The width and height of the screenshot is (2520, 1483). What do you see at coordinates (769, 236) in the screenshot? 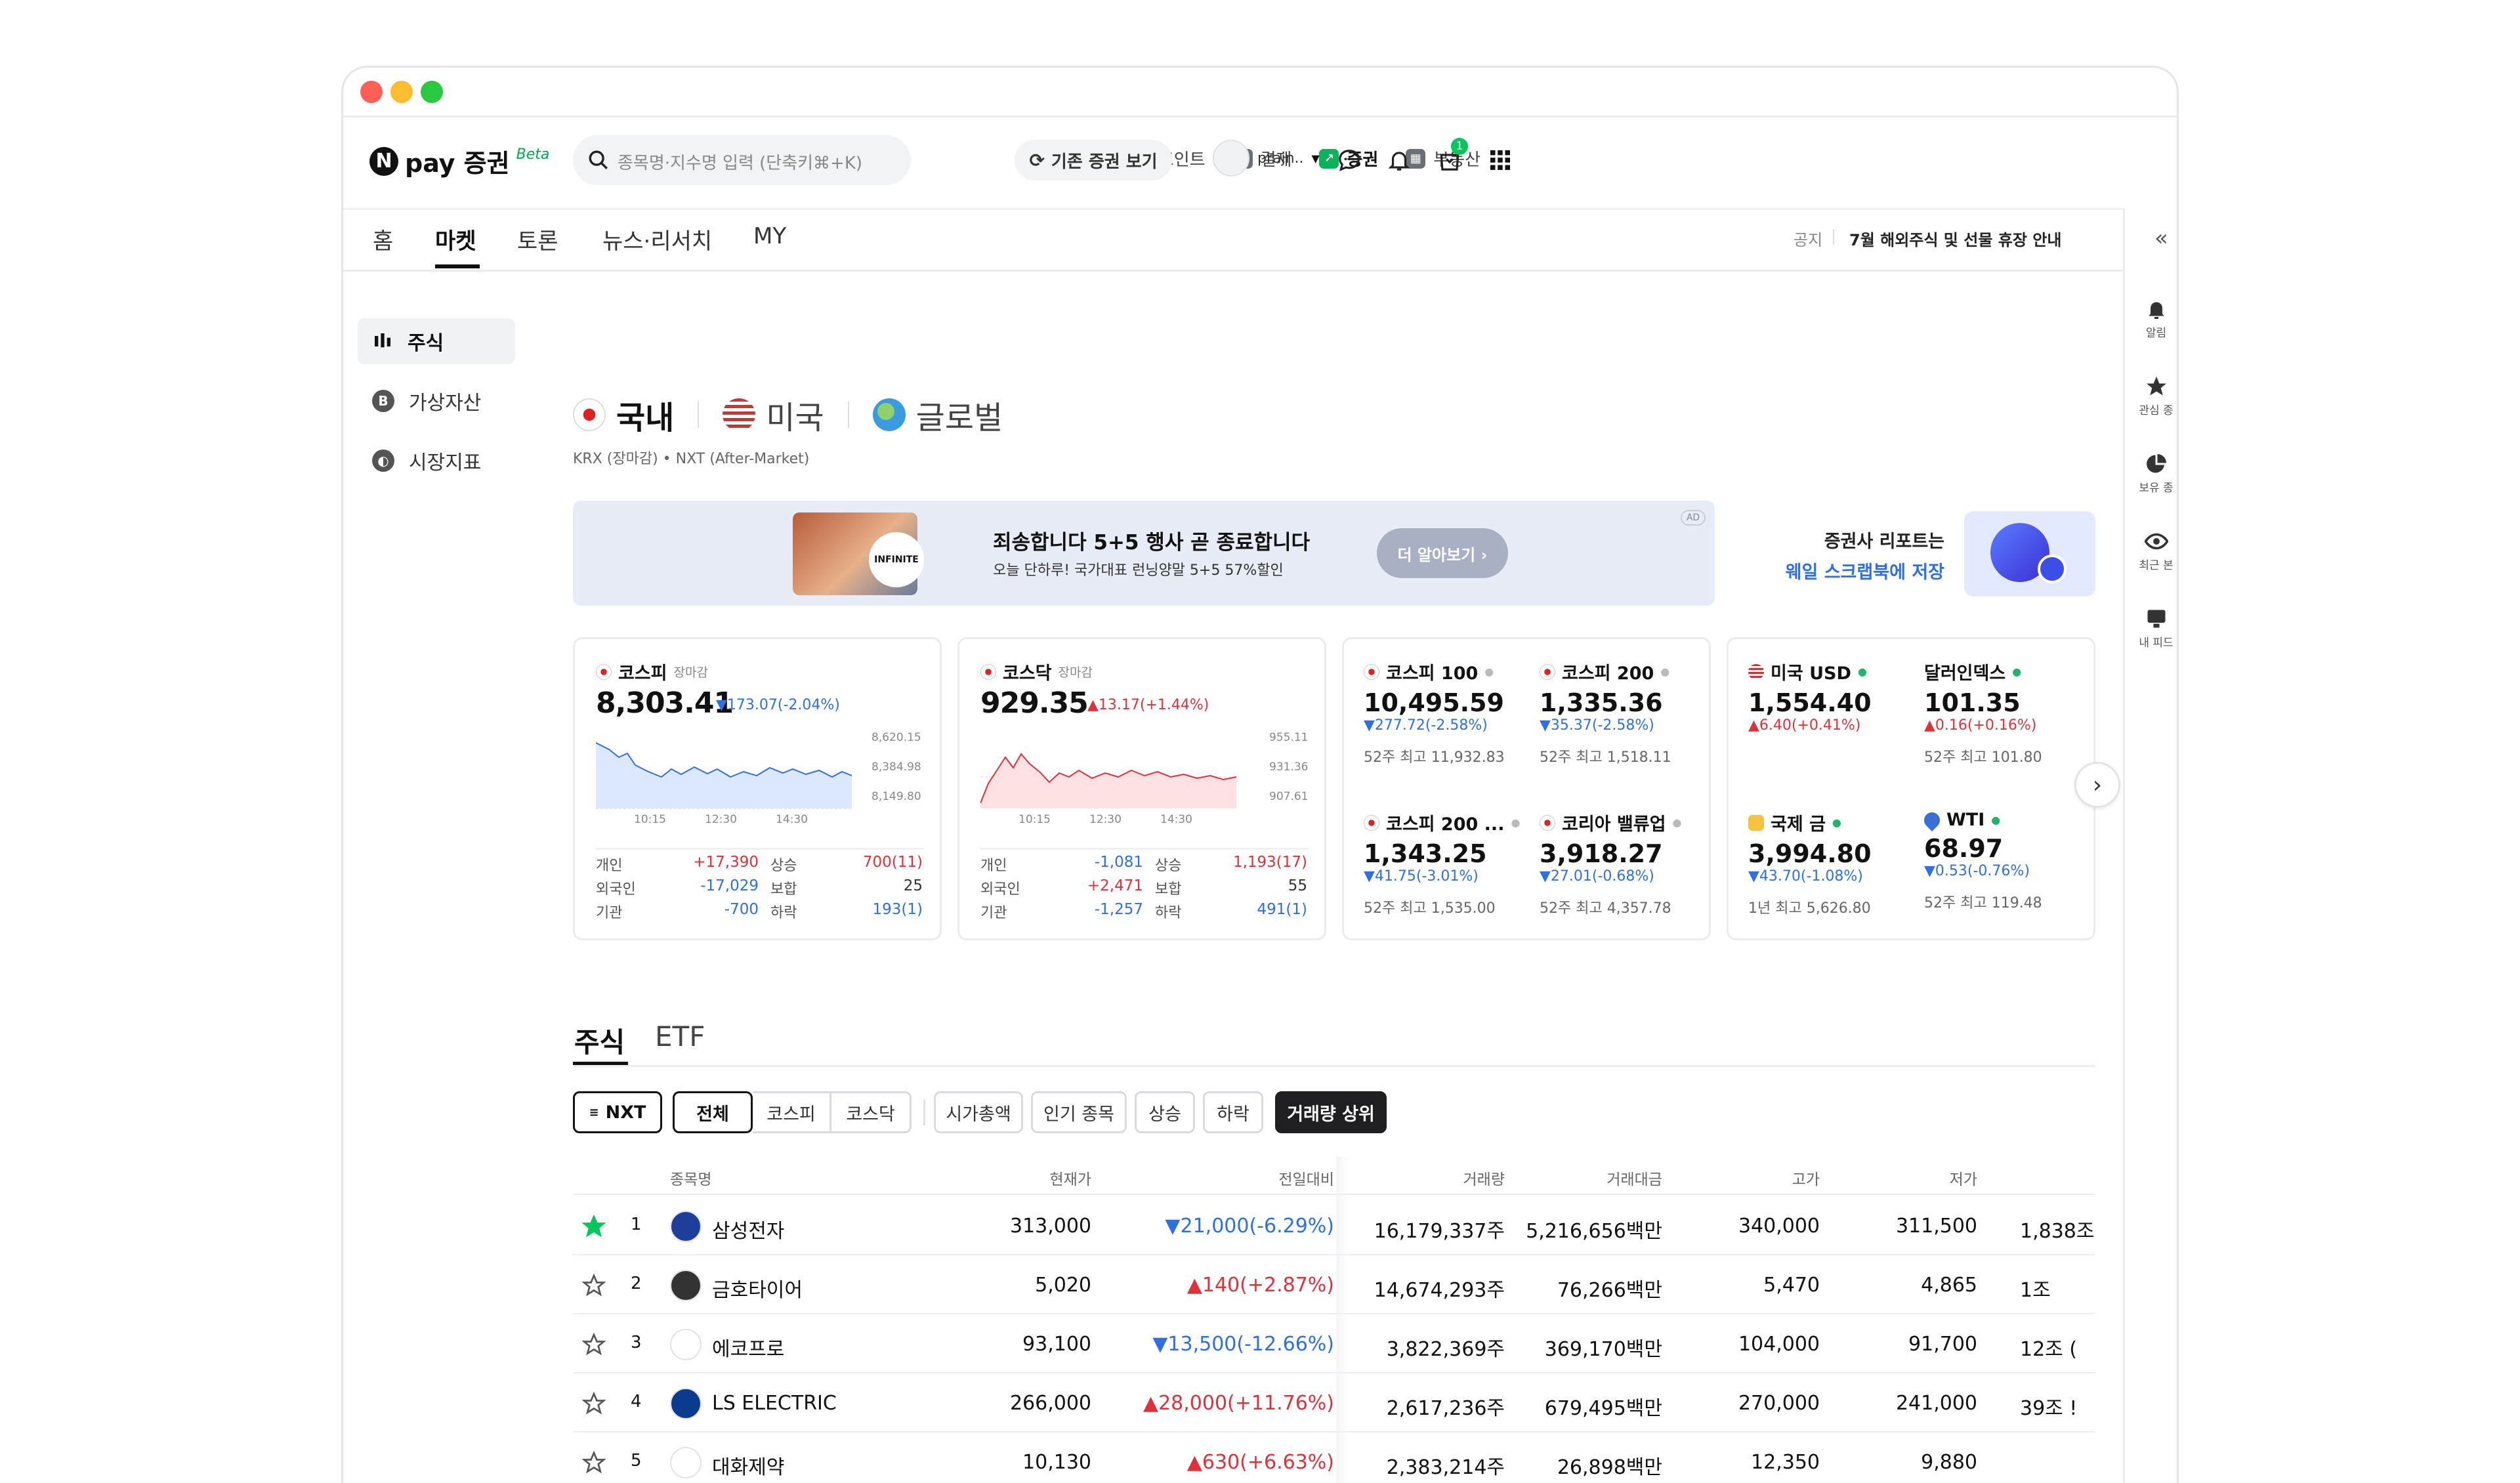
I see `tab-my: MY` at bounding box center [769, 236].